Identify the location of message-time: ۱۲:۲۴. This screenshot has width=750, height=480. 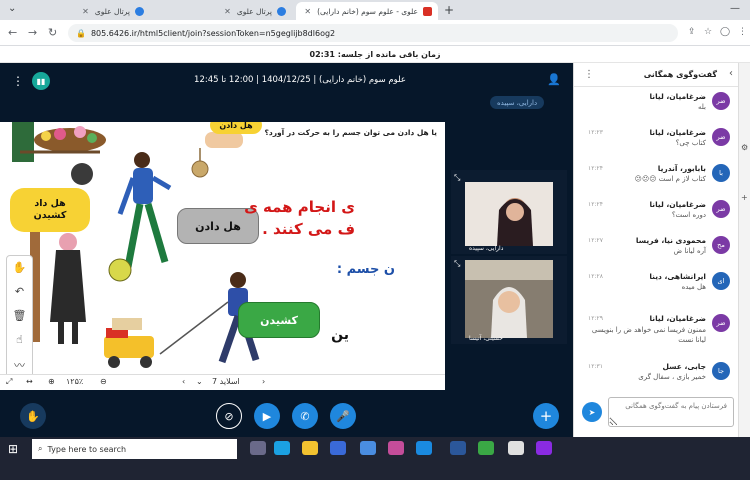
(595, 168).